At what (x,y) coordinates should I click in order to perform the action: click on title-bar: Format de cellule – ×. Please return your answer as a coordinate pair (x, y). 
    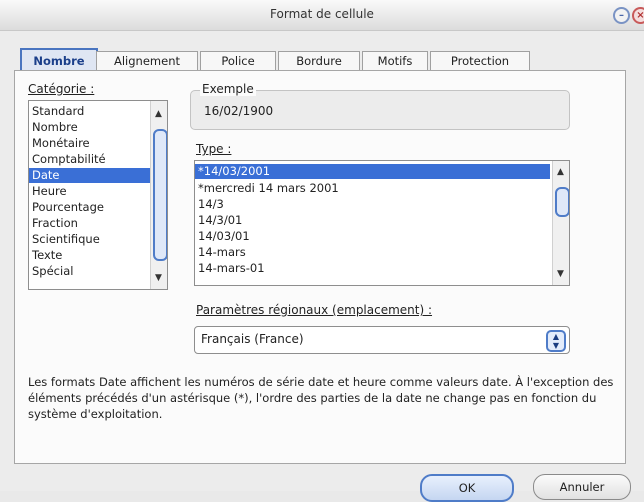
    Looking at the image, I should click on (322, 15).